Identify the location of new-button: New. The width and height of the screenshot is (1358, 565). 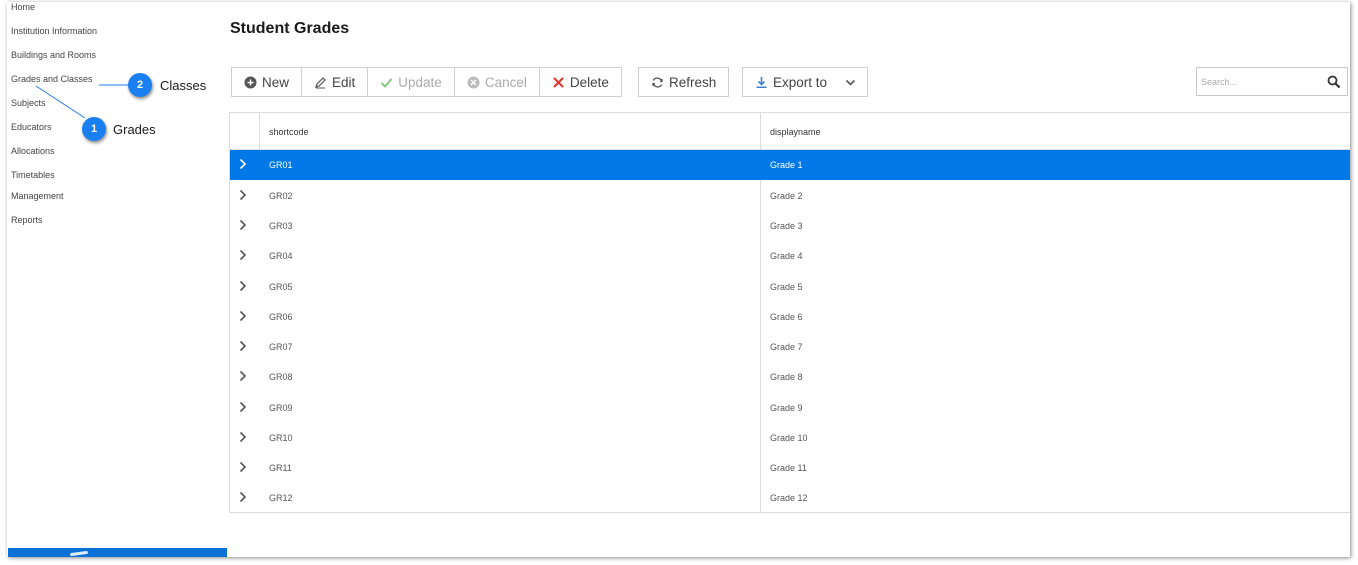
(267, 82).